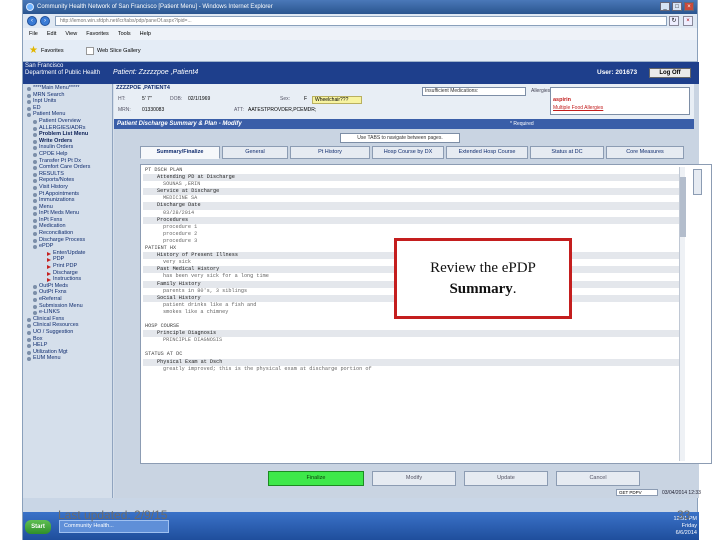 Image resolution: width=720 pixels, height=540 pixels. What do you see at coordinates (474, 91) in the screenshot?
I see `insufficient-medications-field: Insufficient Medications:` at bounding box center [474, 91].